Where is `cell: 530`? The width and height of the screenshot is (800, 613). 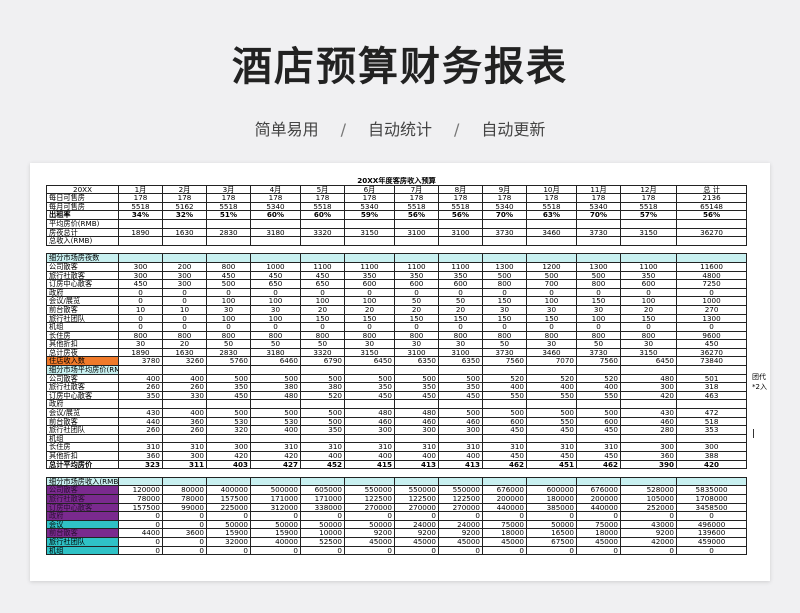 cell: 530 is located at coordinates (275, 421).